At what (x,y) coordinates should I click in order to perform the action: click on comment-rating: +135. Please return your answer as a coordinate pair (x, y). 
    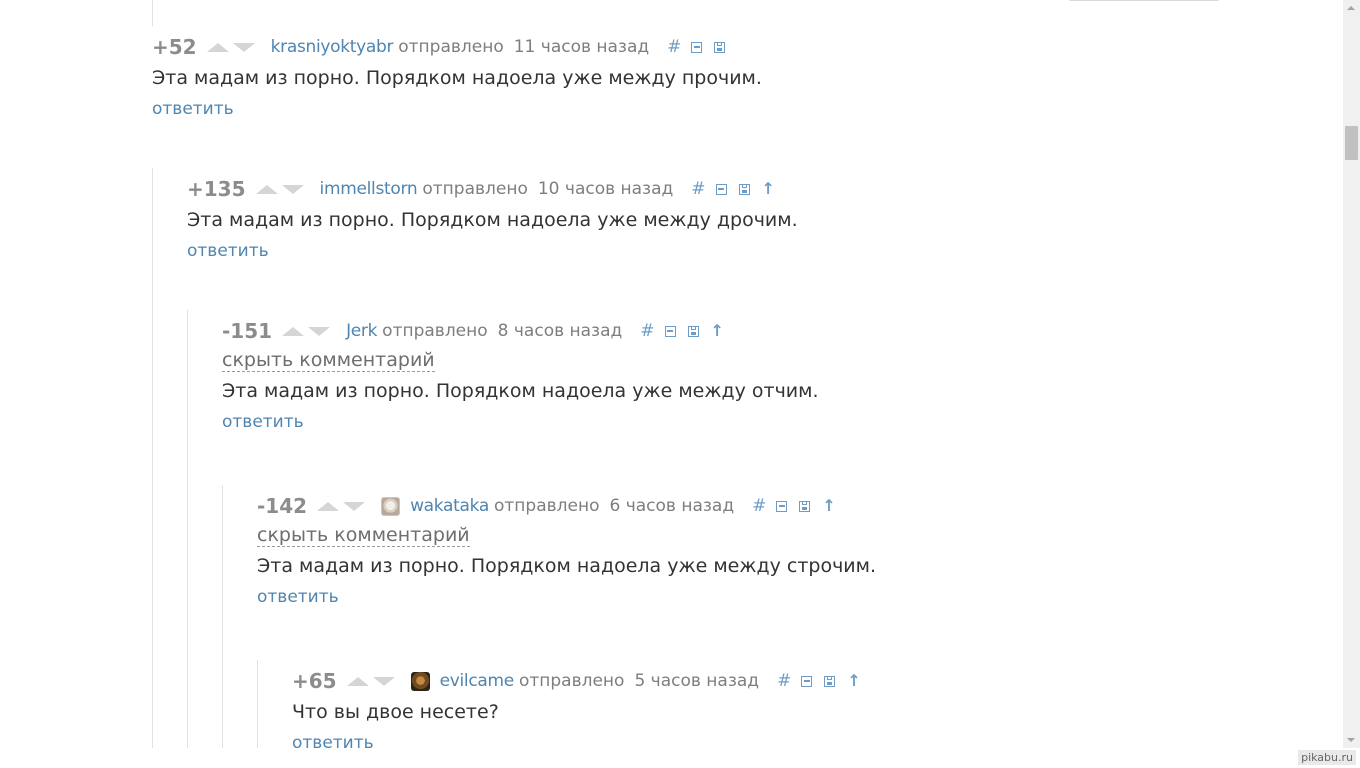
    Looking at the image, I should click on (216, 189).